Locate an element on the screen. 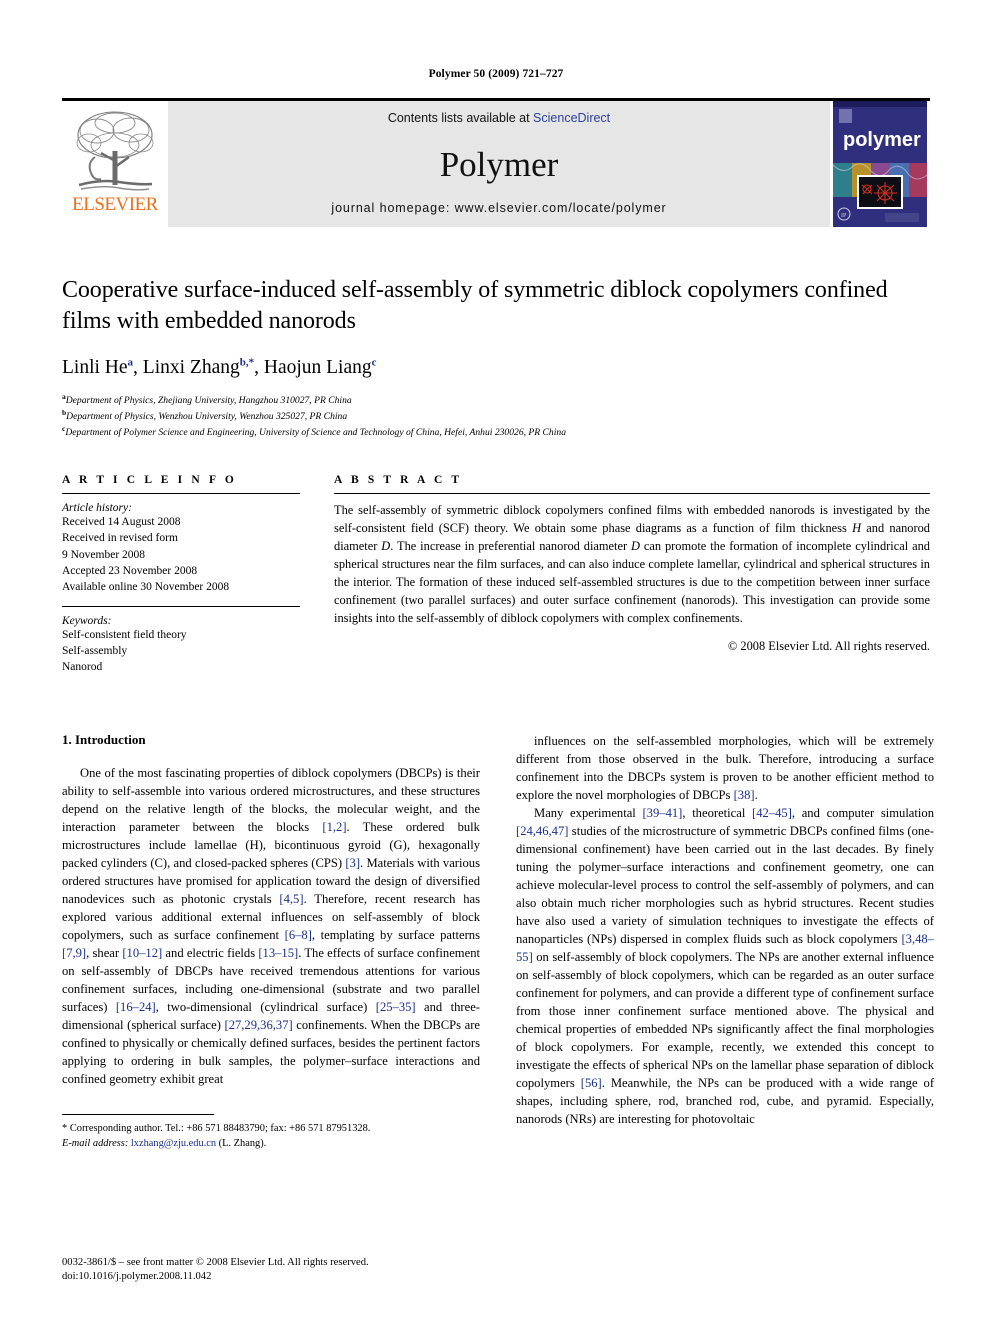  history-item: Accepted 23 November 2008 is located at coordinates (130, 571).